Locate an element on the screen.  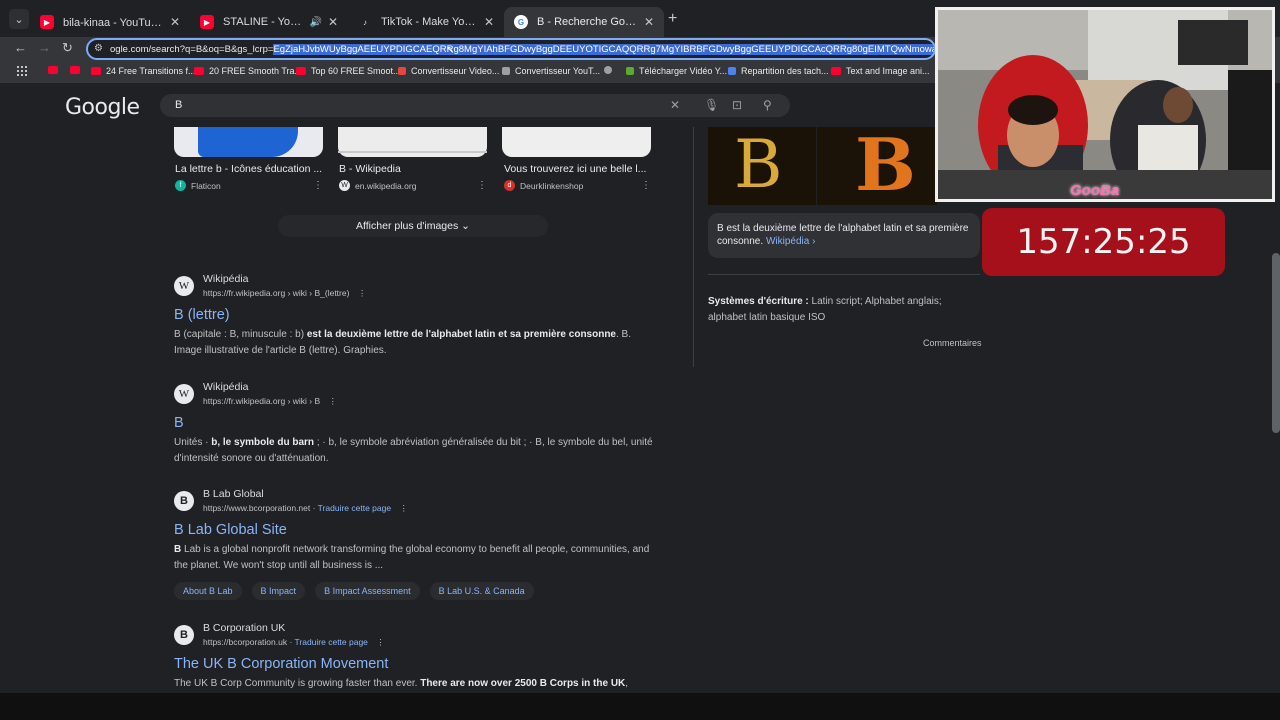
gold-letter-b: B is located at coordinates (758, 164).